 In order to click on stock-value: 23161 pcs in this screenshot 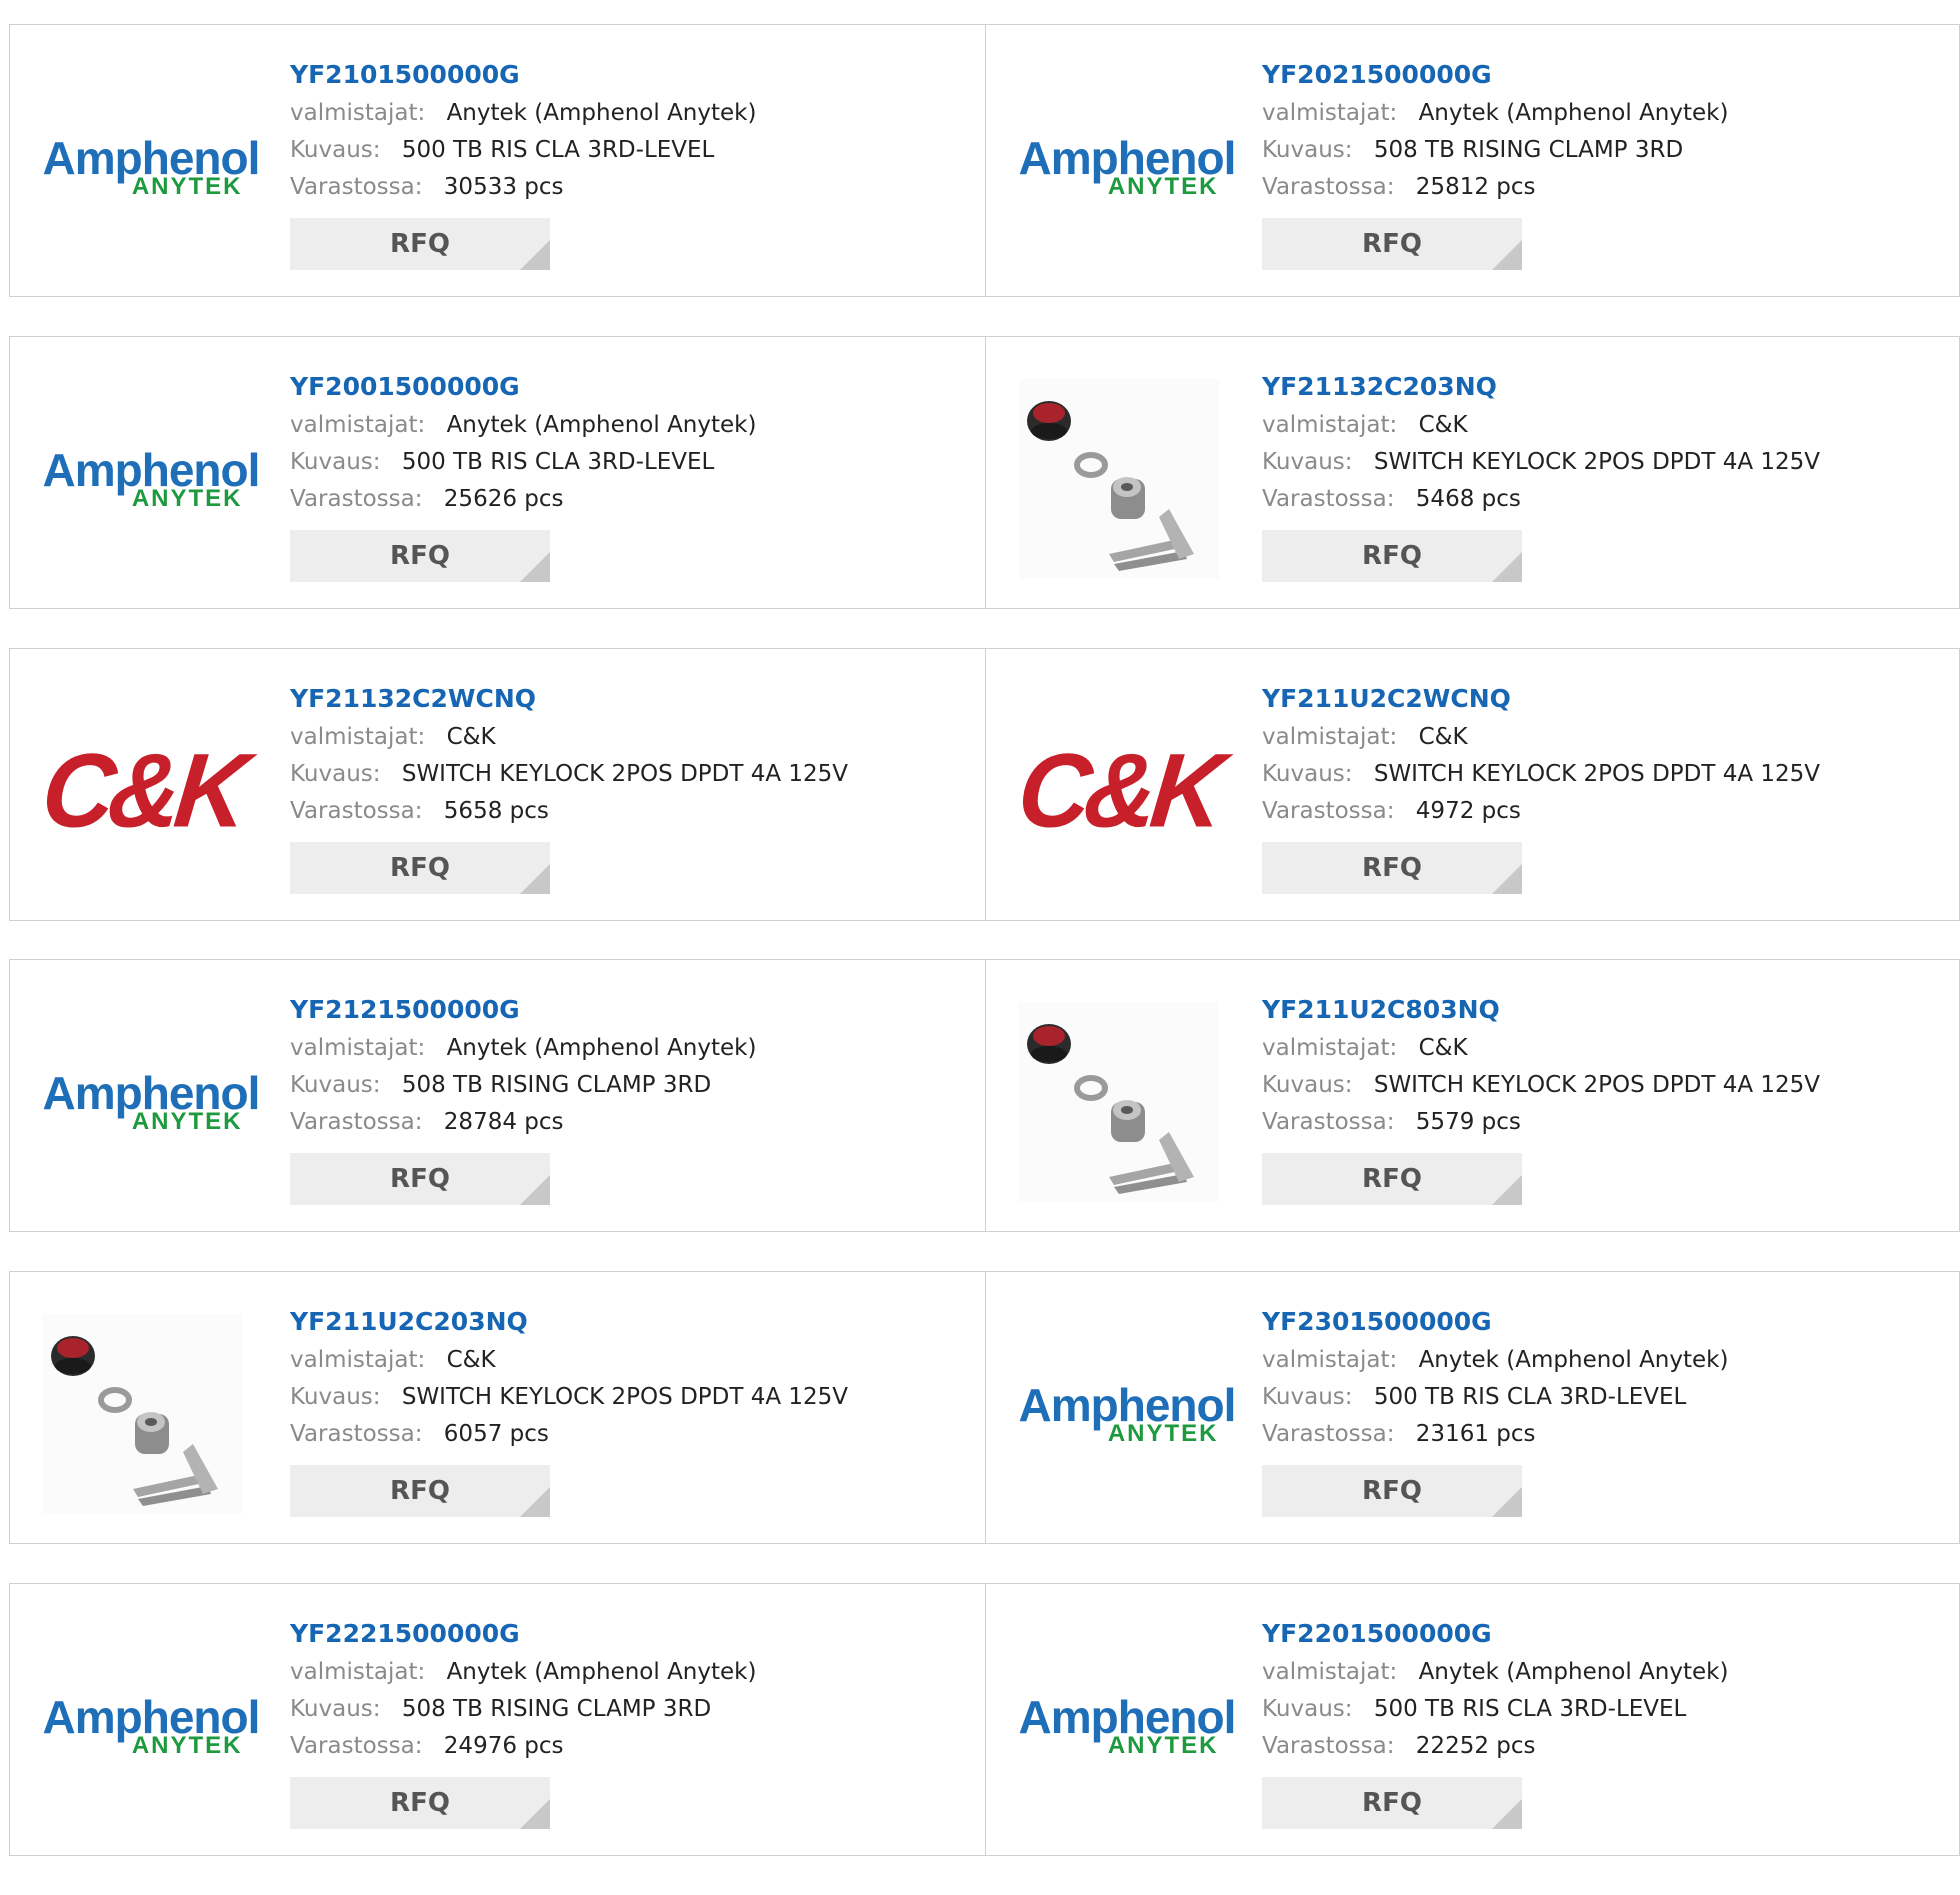, I will do `click(1476, 1434)`.